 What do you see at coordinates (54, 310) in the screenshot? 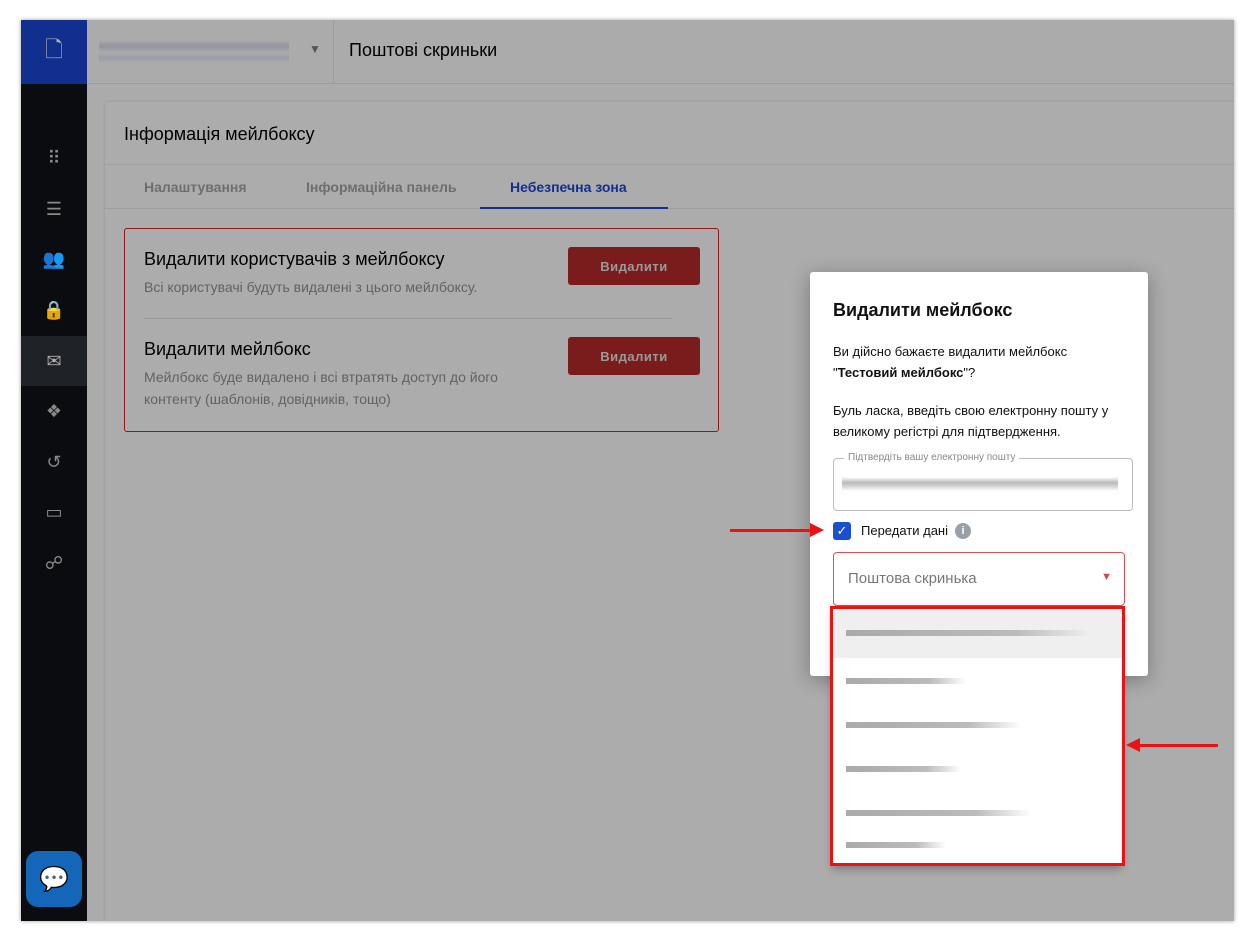
I see `lock-icon: 🔒` at bounding box center [54, 310].